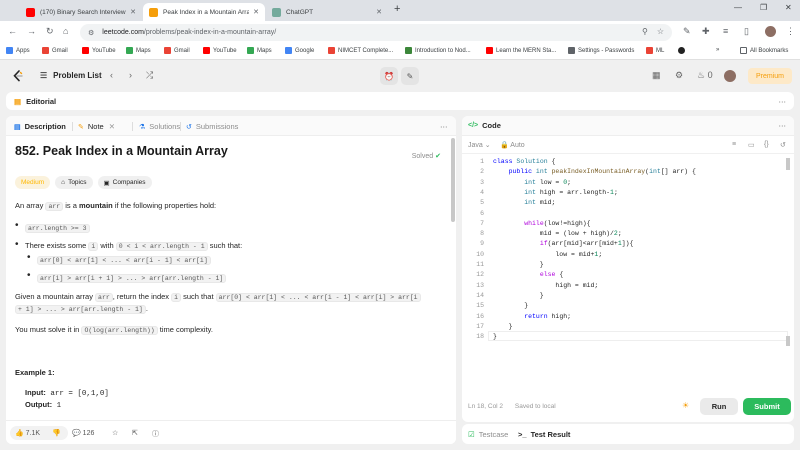 This screenshot has width=800, height=450. Describe the element at coordinates (40, 126) in the screenshot. I see `tab-description: ▤ Description` at that location.